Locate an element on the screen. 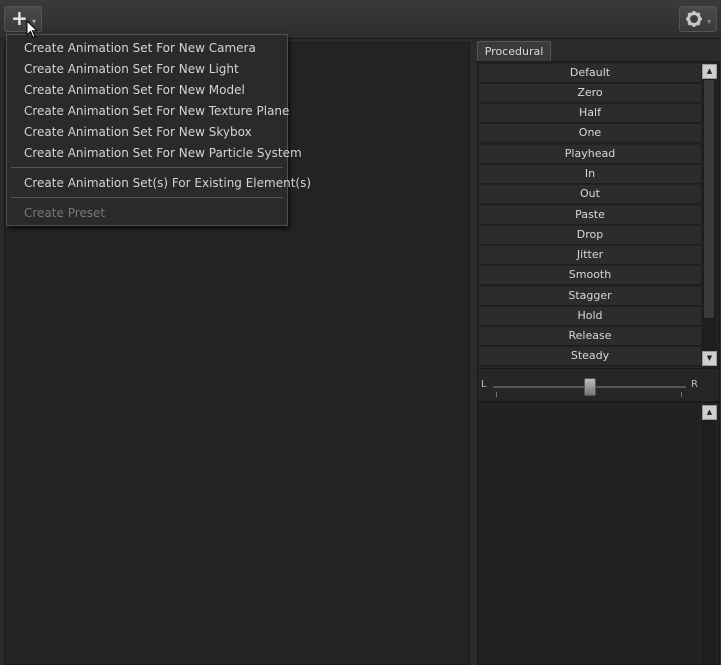  preset-item: Zero is located at coordinates (590, 93).